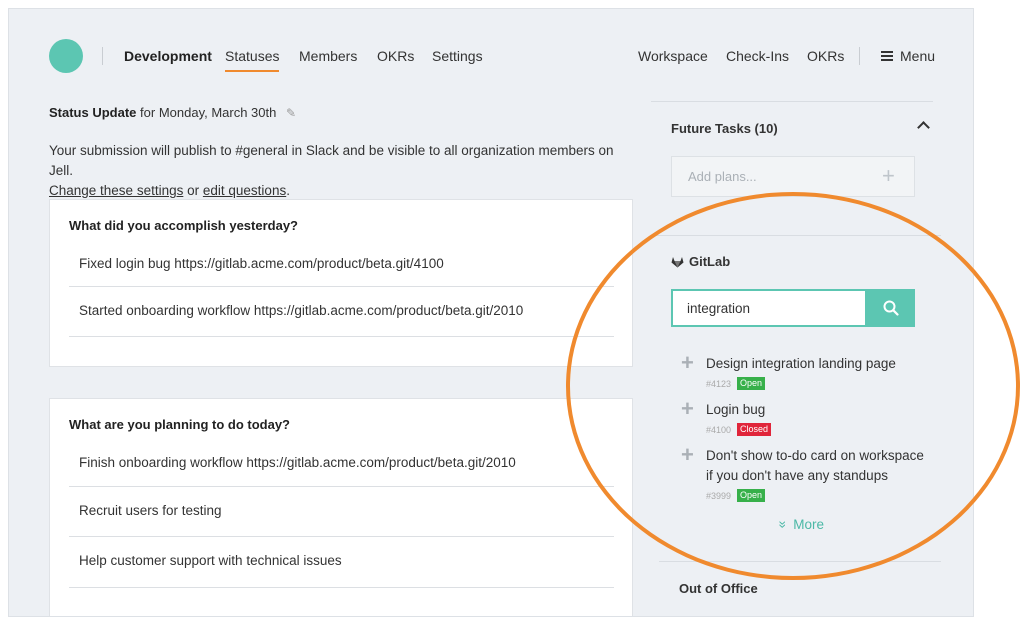  What do you see at coordinates (93, 112) in the screenshot?
I see `status-update-title: Status Update` at bounding box center [93, 112].